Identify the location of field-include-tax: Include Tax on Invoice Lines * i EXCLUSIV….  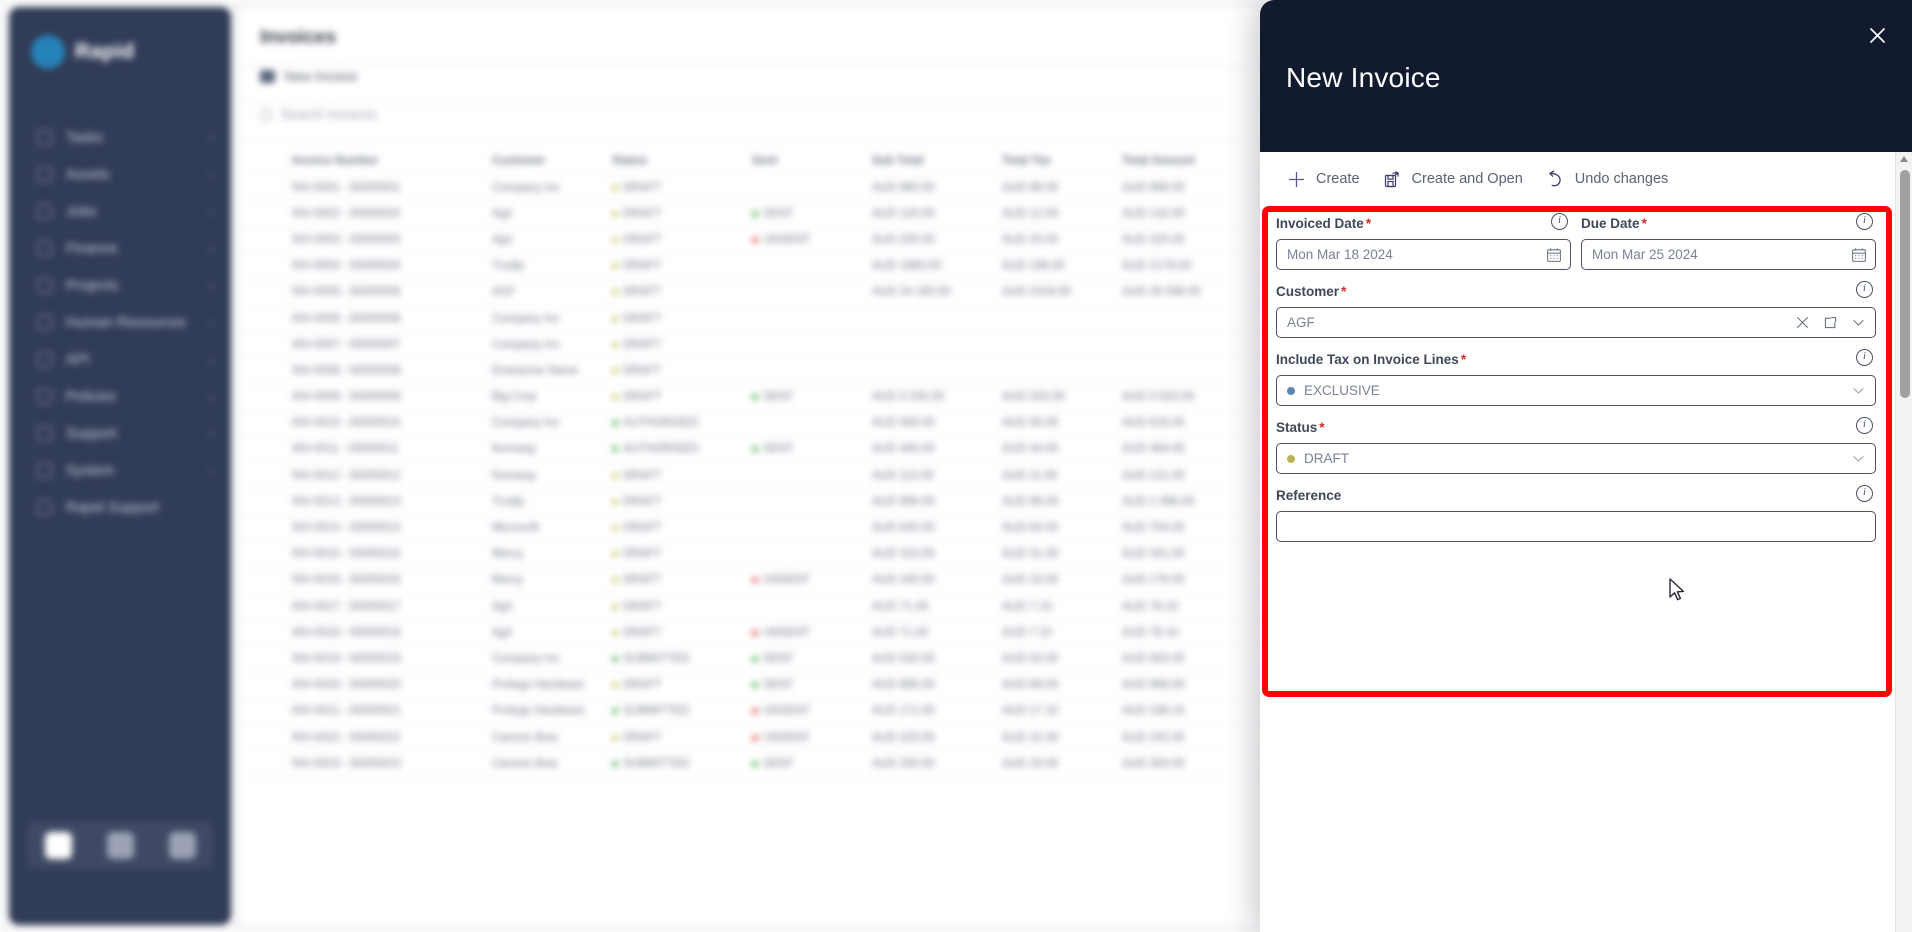
(1576, 377).